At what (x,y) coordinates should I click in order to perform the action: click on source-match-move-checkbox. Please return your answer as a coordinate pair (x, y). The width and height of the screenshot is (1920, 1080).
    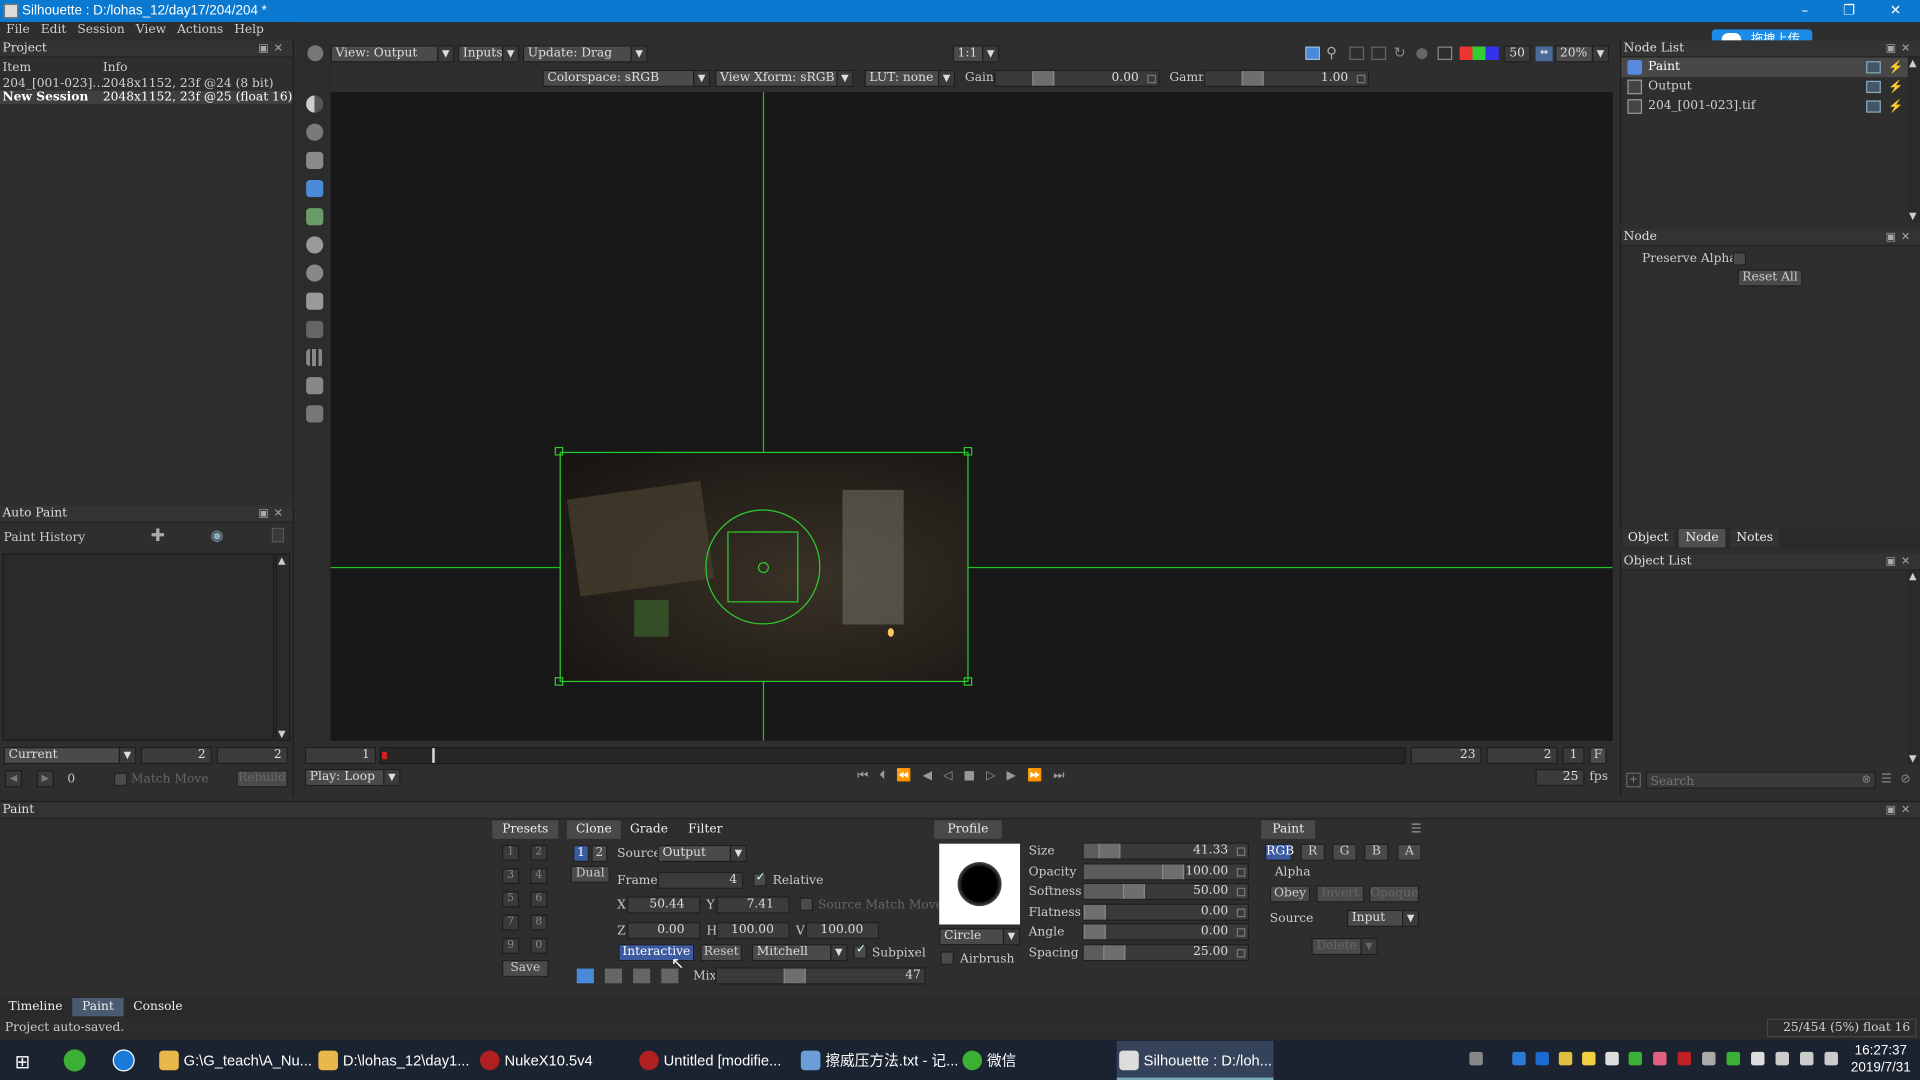
    Looking at the image, I should click on (806, 904).